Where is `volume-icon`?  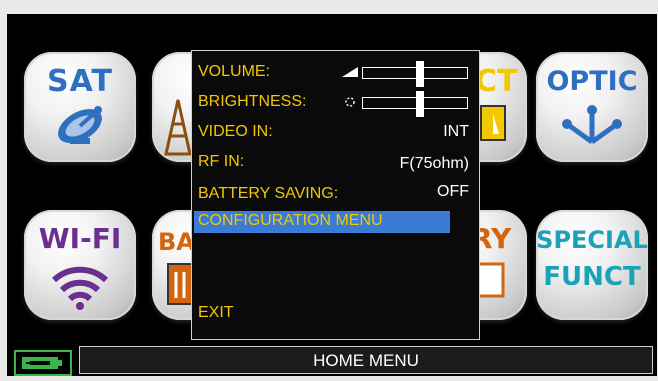 volume-icon is located at coordinates (350, 72).